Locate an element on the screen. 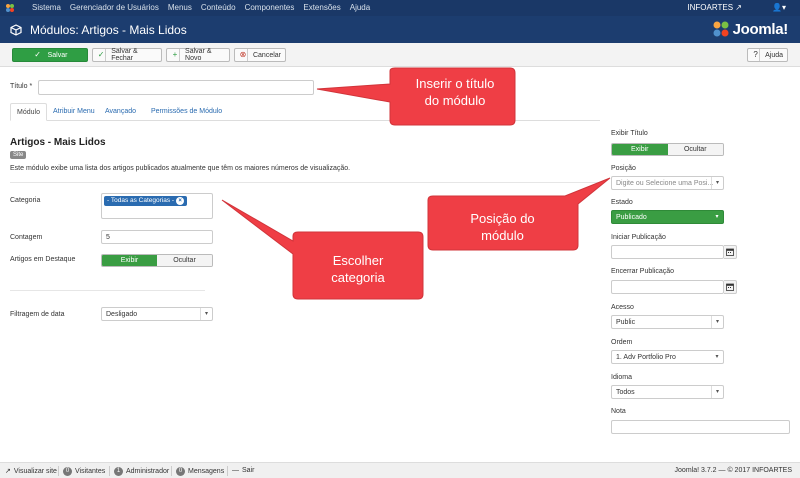 The image size is (800, 478). menu-extensoes: Extensões is located at coordinates (321, 7).